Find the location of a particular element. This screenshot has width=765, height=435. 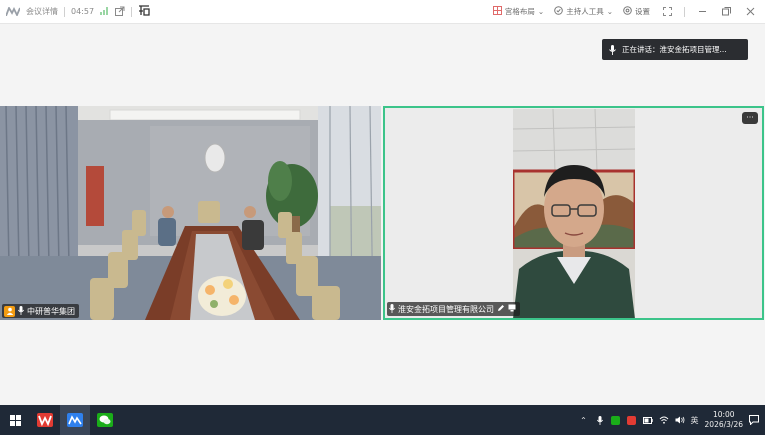

participant-label: 中研普华集团 is located at coordinates (40, 311).